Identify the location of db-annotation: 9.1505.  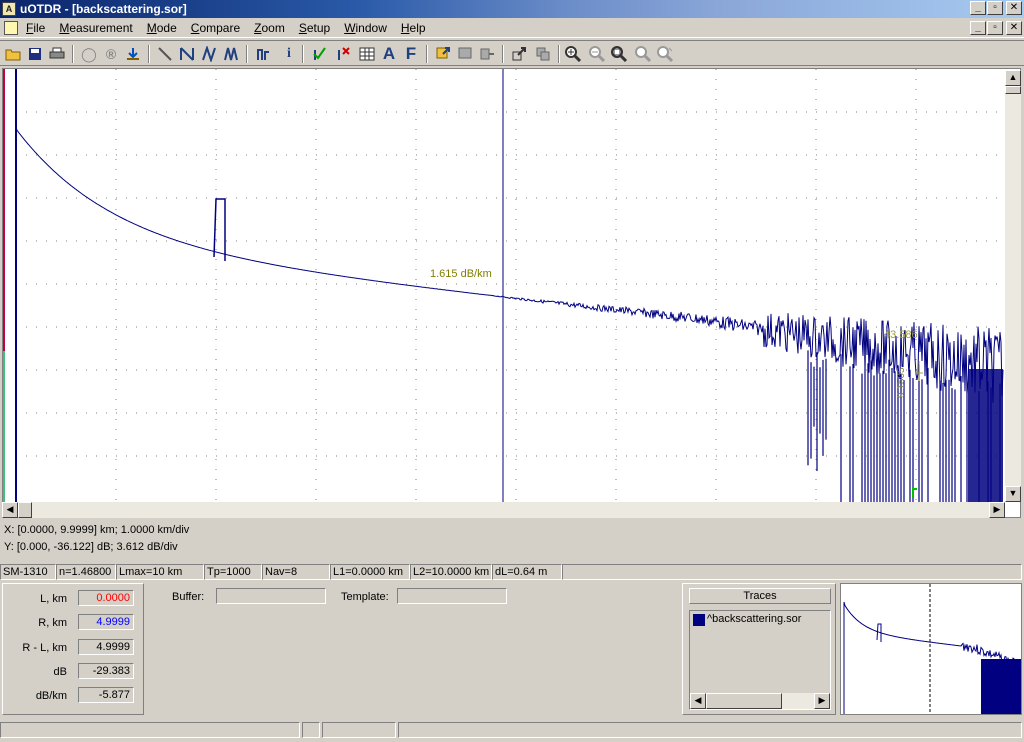
(901, 382).